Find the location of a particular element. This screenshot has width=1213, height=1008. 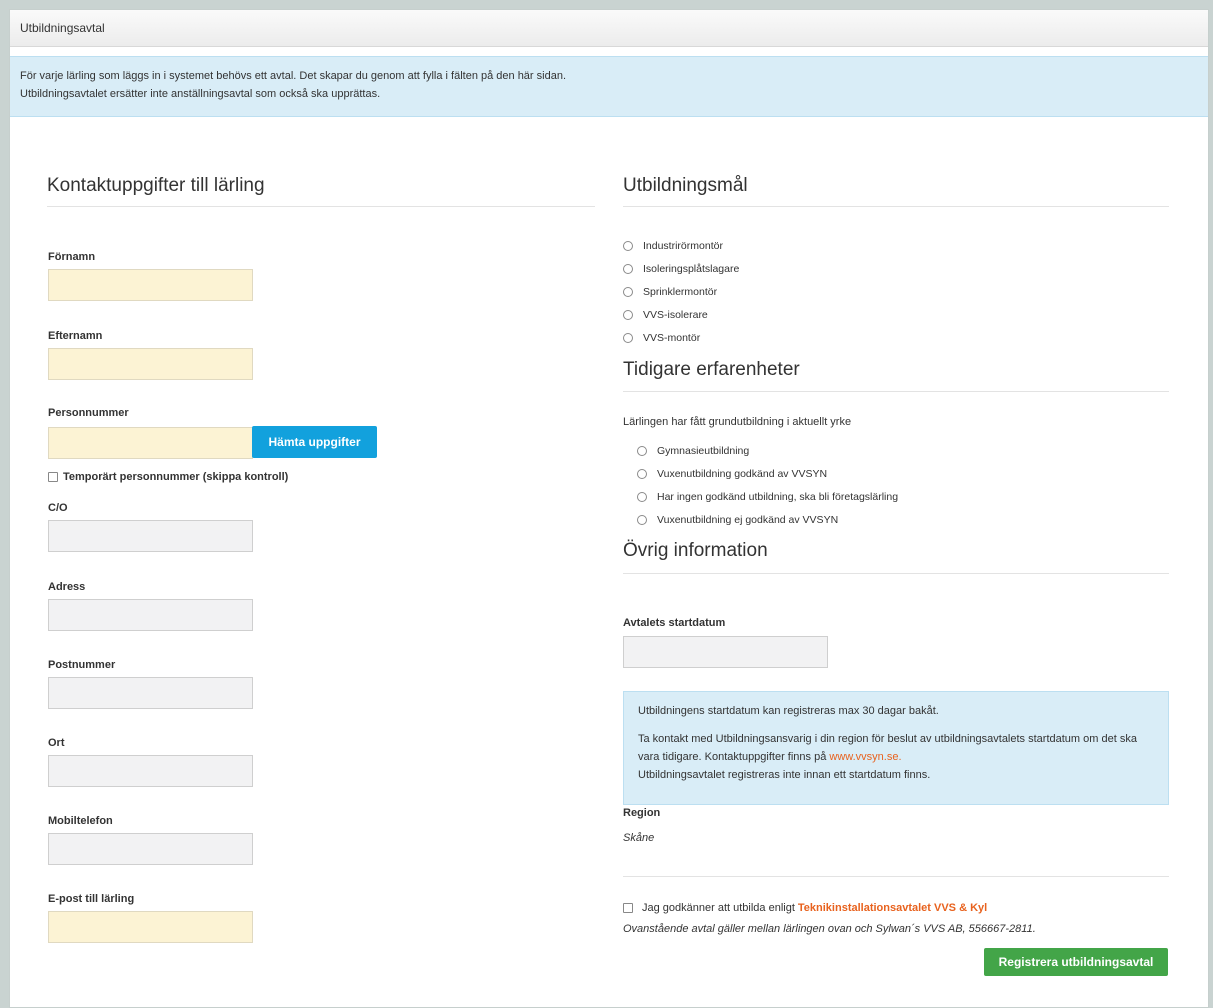

experience-section-title: Tidigare erfarenheter is located at coordinates (711, 369).